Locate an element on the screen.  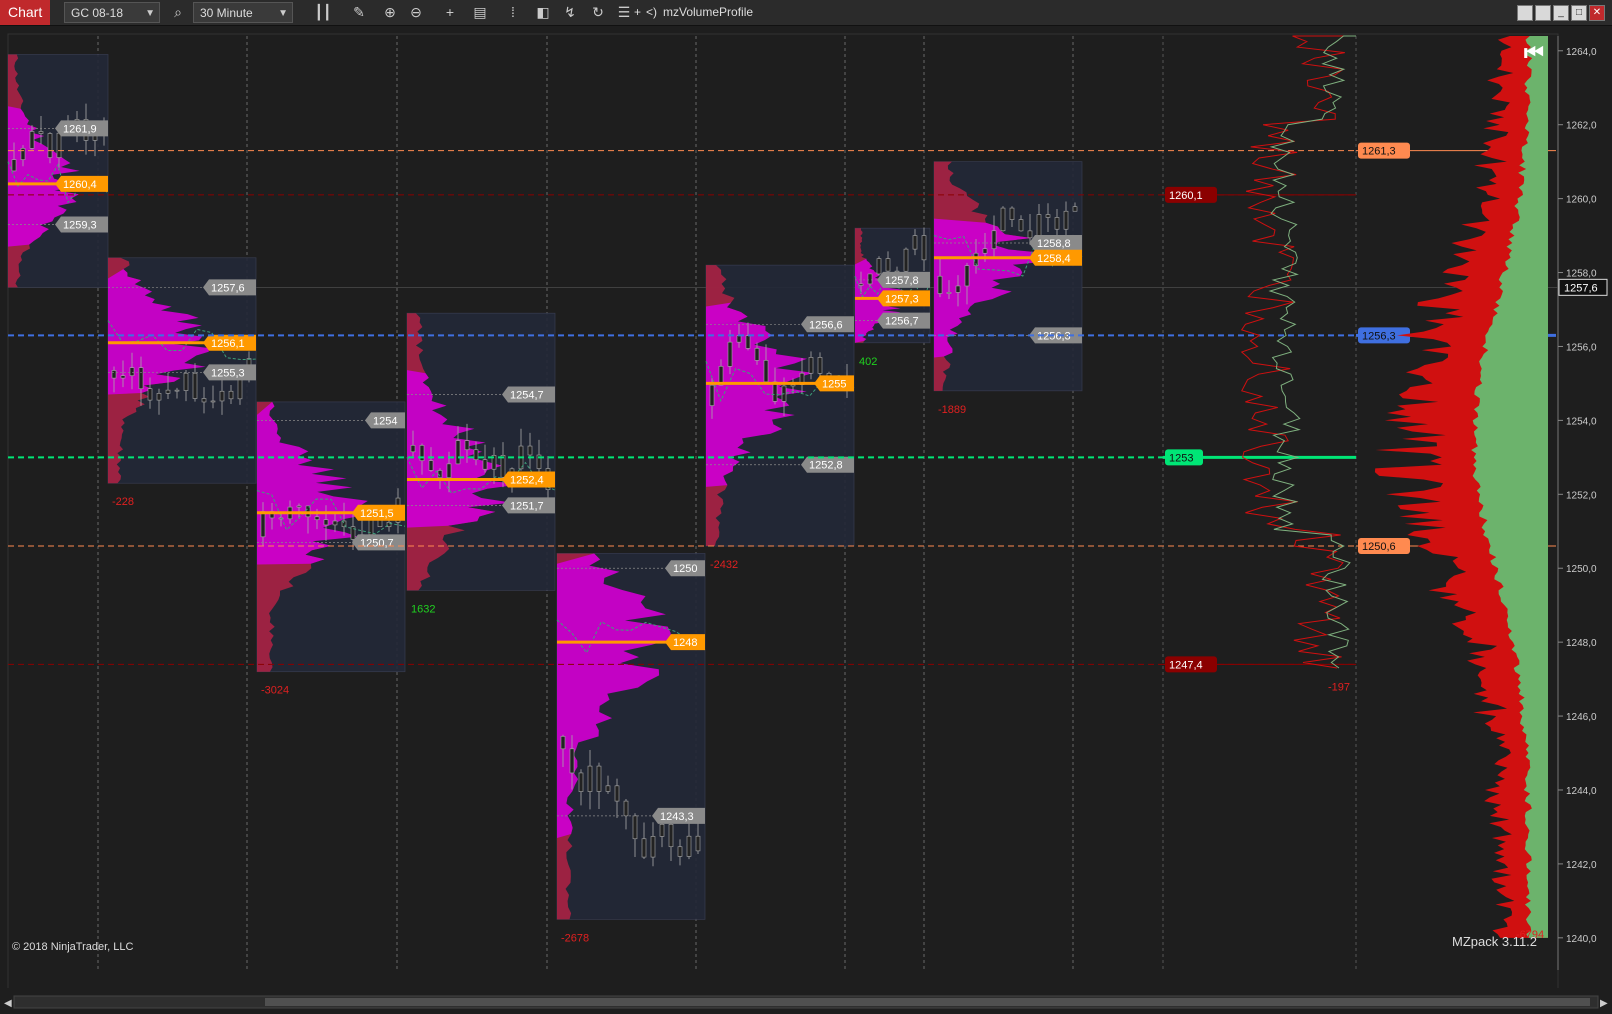
session-delta: -3024 is located at coordinates (275, 691).